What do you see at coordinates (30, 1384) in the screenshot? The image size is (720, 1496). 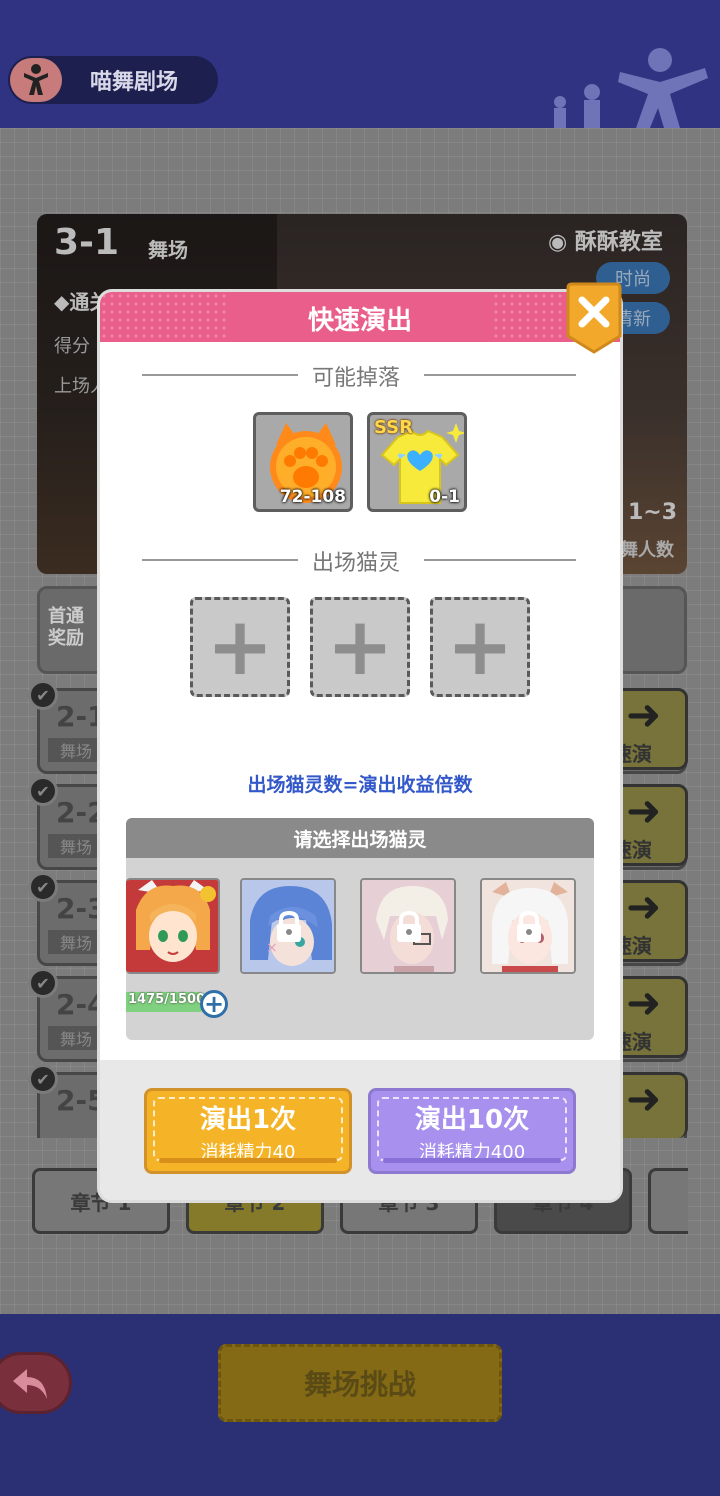 I see `back-arrow-icon` at bounding box center [30, 1384].